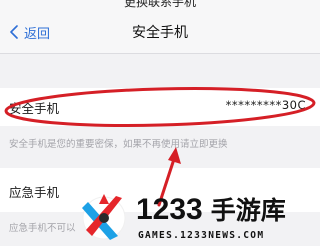  What do you see at coordinates (34, 108) in the screenshot?
I see `security-phone-label: 安全手机` at bounding box center [34, 108].